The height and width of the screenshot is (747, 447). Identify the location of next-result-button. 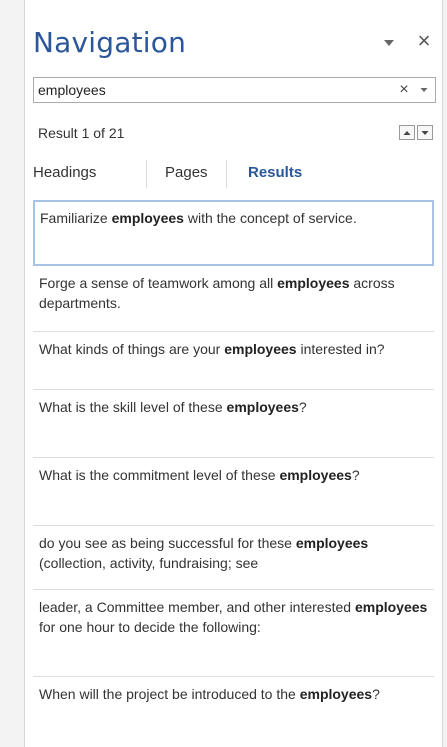
(425, 132).